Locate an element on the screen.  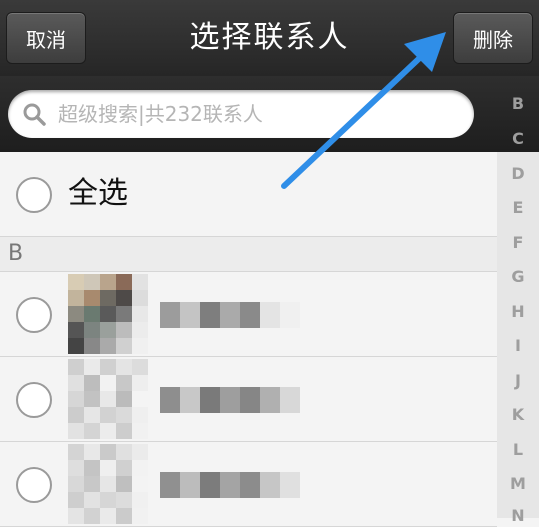
index-letter-m: M is located at coordinates (518, 483).